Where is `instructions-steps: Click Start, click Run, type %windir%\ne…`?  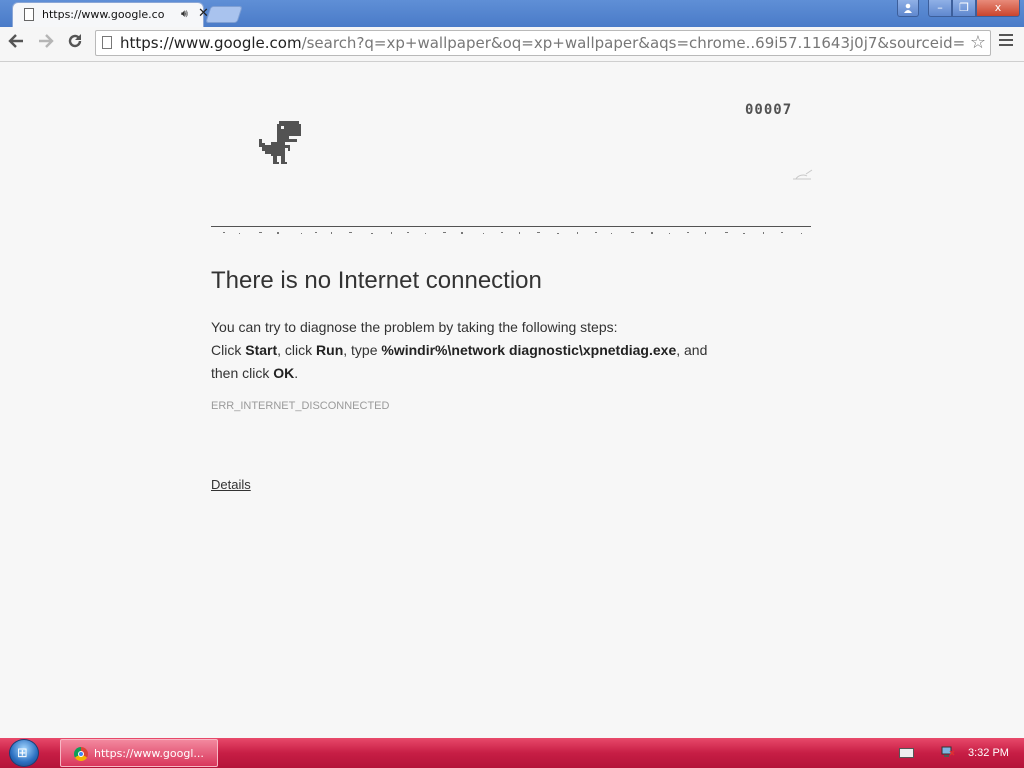
instructions-steps: Click Start, click Run, type %windir%\ne… is located at coordinates (459, 350).